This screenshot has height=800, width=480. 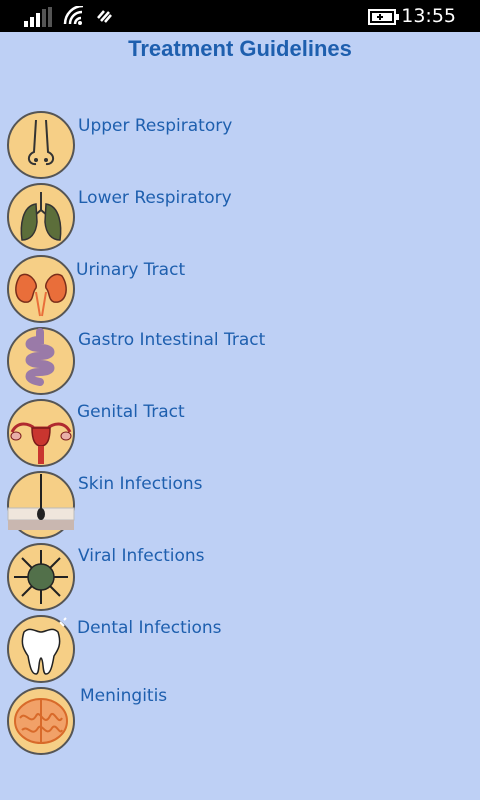 What do you see at coordinates (41, 289) in the screenshot?
I see `kidneys-icon` at bounding box center [41, 289].